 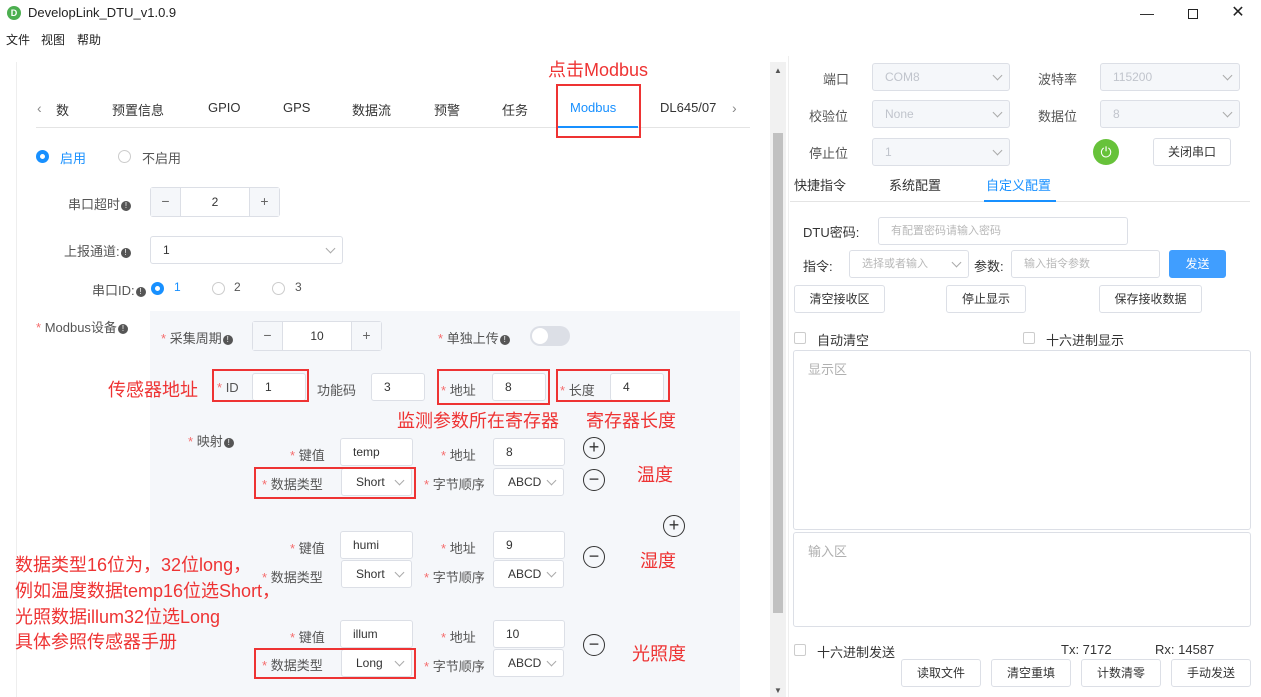 What do you see at coordinates (1193, 13) in the screenshot?
I see `maximize-icon` at bounding box center [1193, 13].